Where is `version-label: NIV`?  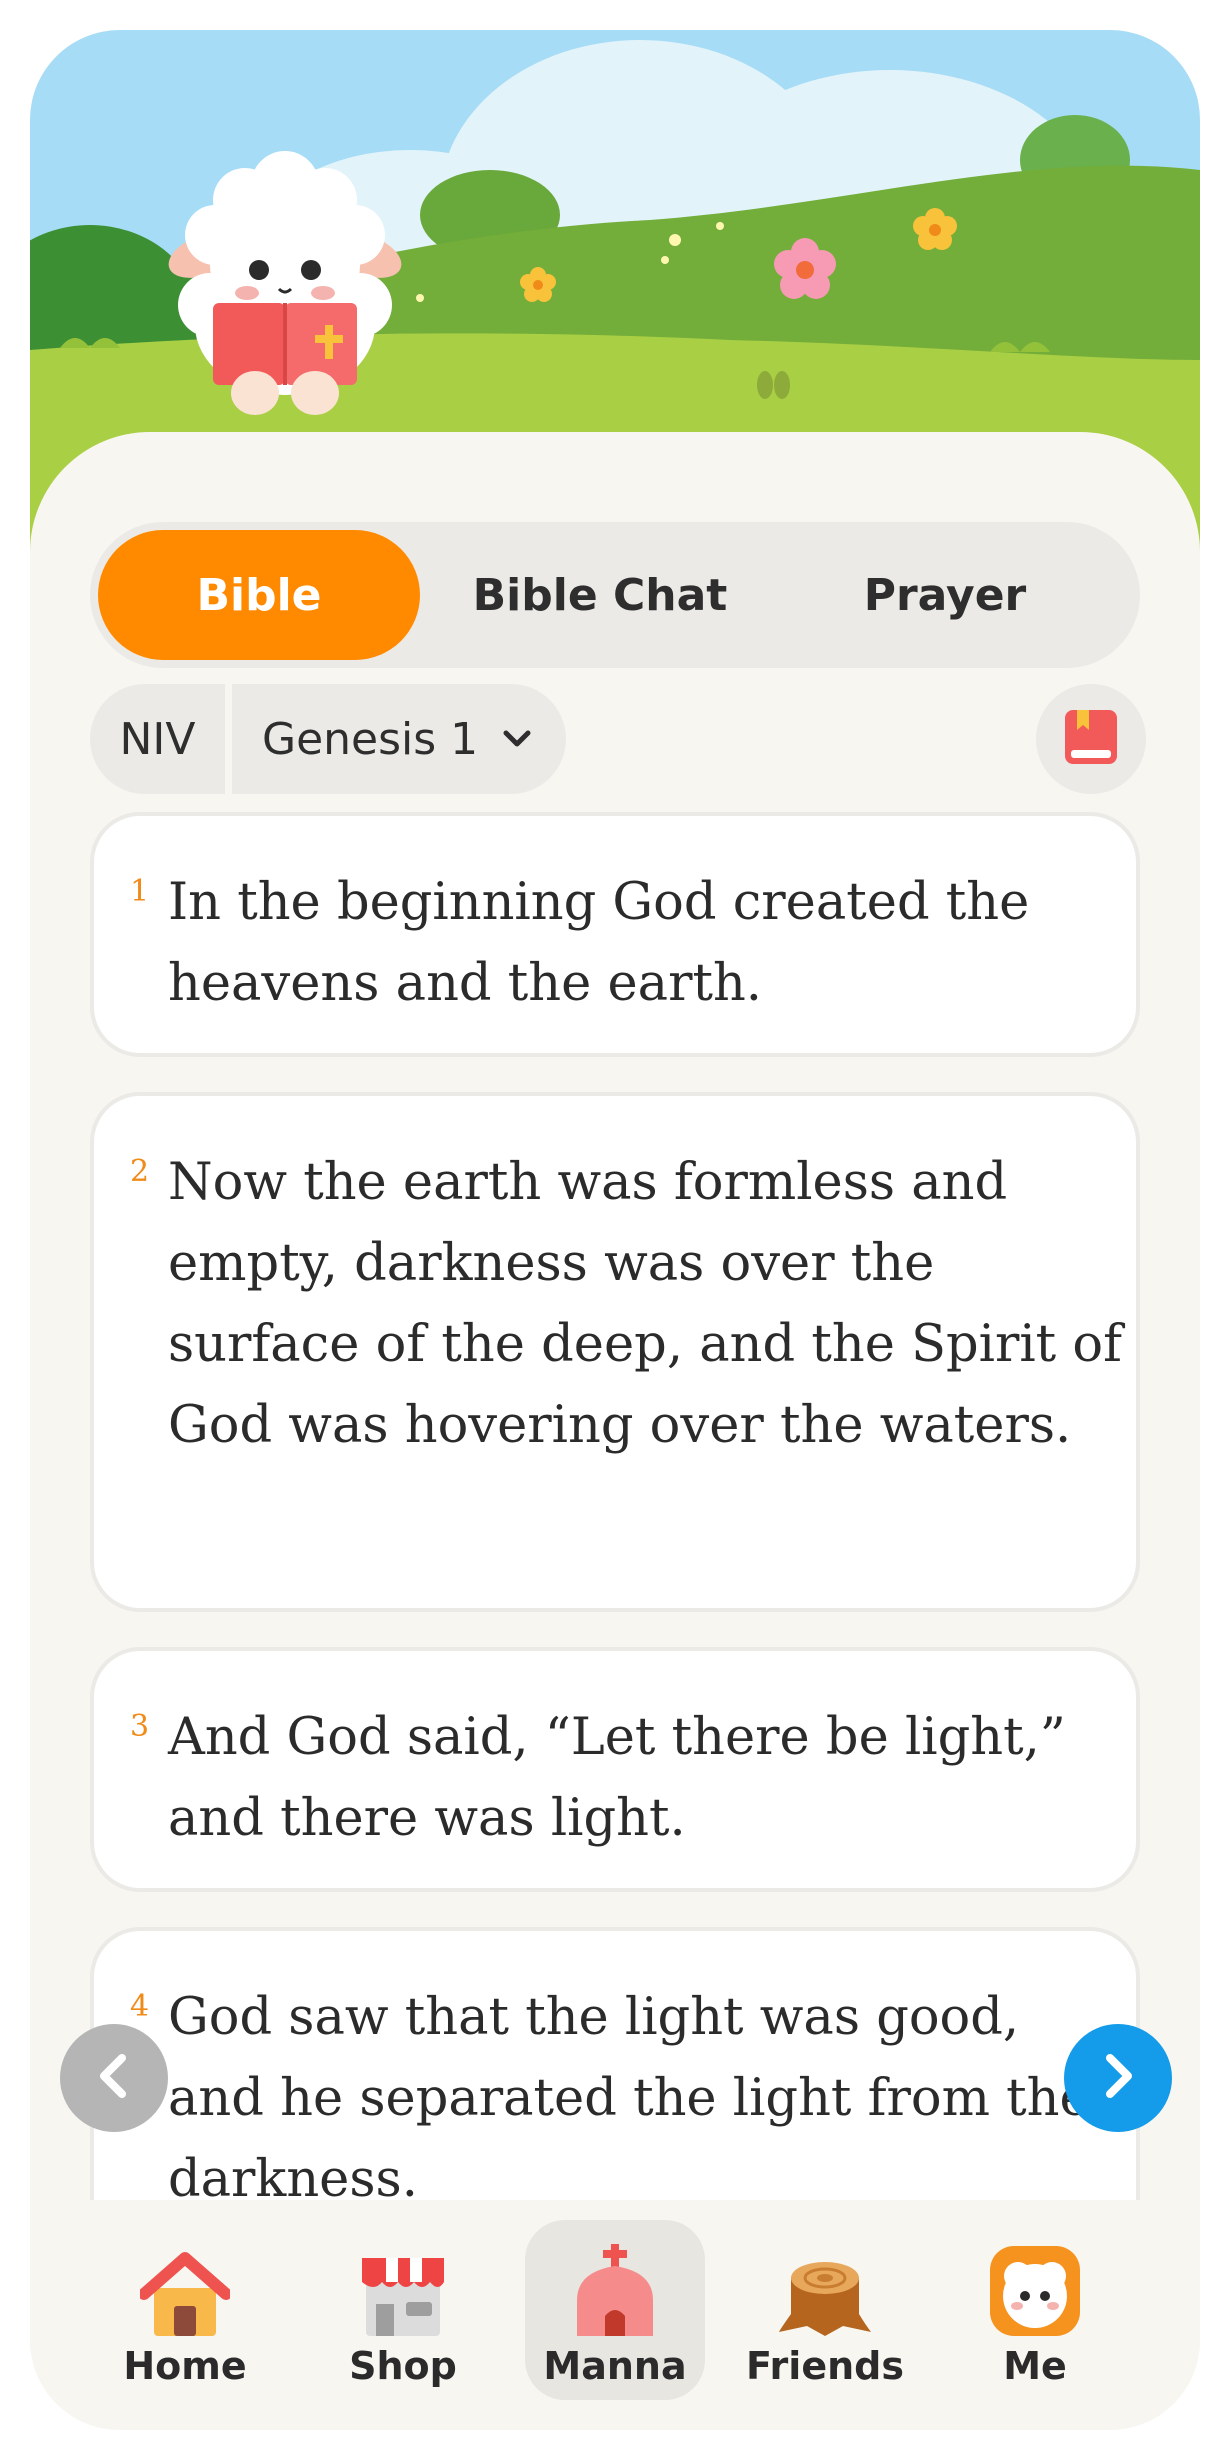 version-label: NIV is located at coordinates (157, 739).